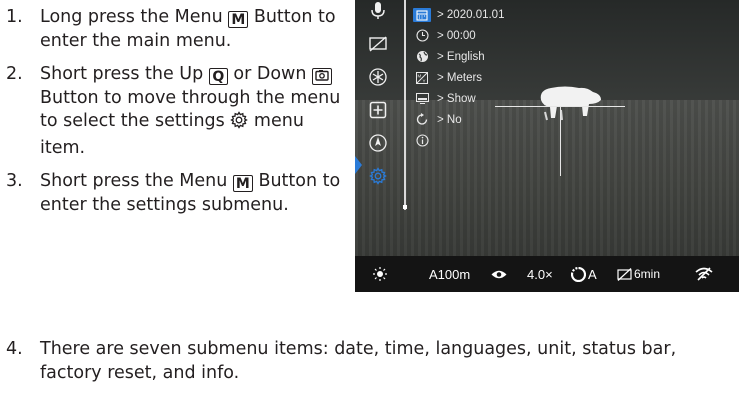 The width and height of the screenshot is (739, 404). I want to click on info-icon, so click(422, 141).